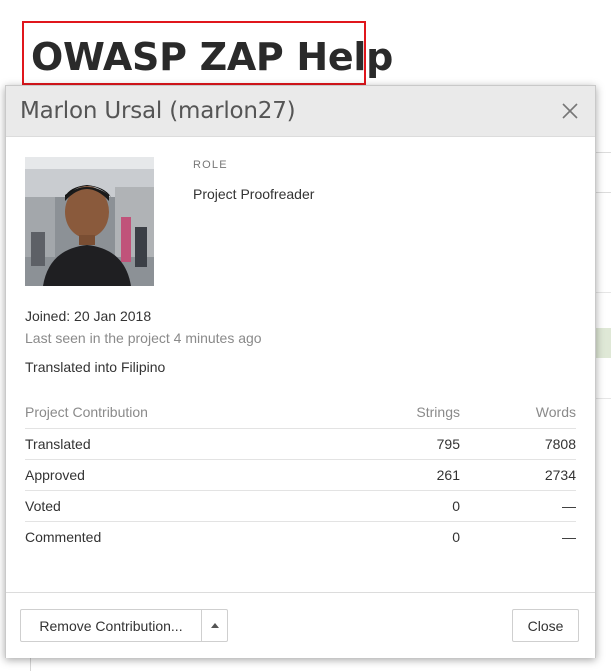  I want to click on dialog-footer: Remove Contribution... Close, so click(300, 625).